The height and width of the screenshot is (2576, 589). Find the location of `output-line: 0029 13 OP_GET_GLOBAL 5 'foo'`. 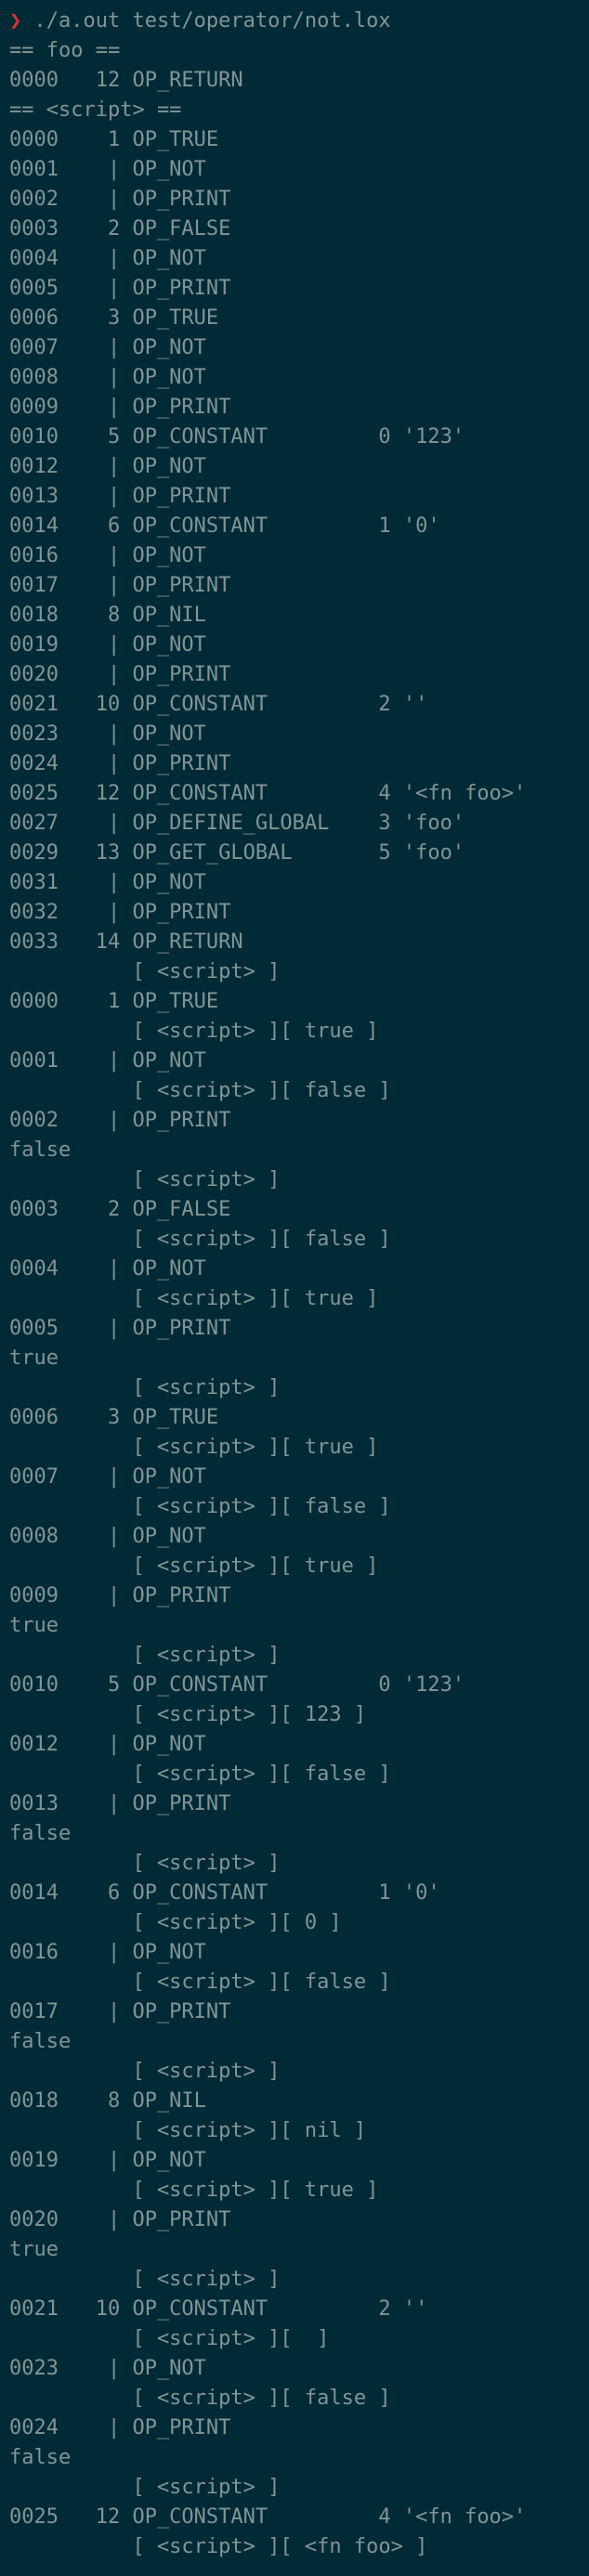

output-line: 0029 13 OP_GET_GLOBAL 5 'foo' is located at coordinates (237, 853).